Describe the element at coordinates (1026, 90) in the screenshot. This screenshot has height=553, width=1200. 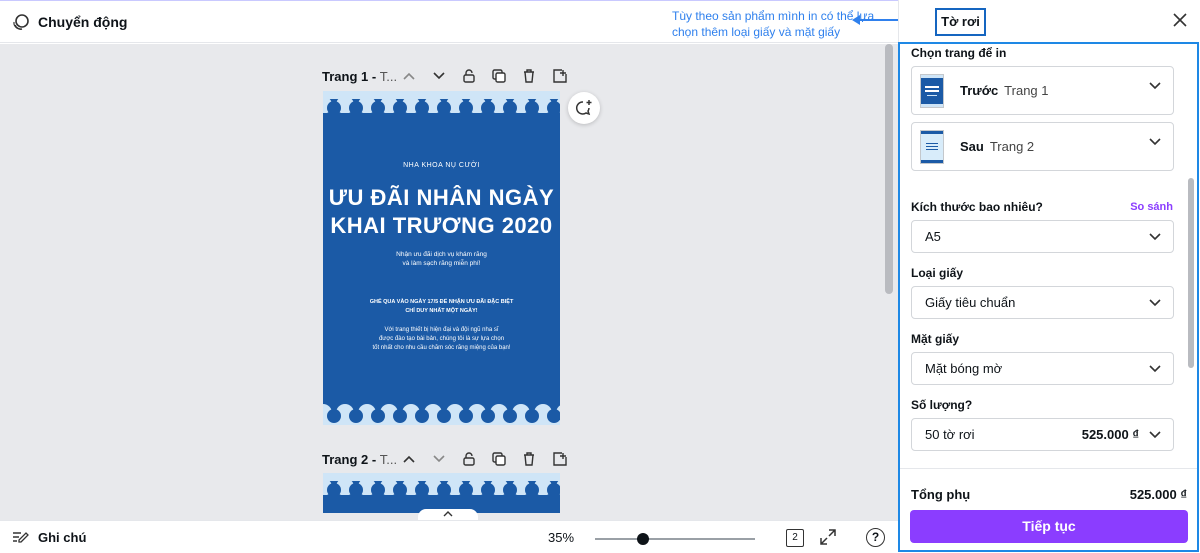
I see `front-page-value: Trang 1` at that location.